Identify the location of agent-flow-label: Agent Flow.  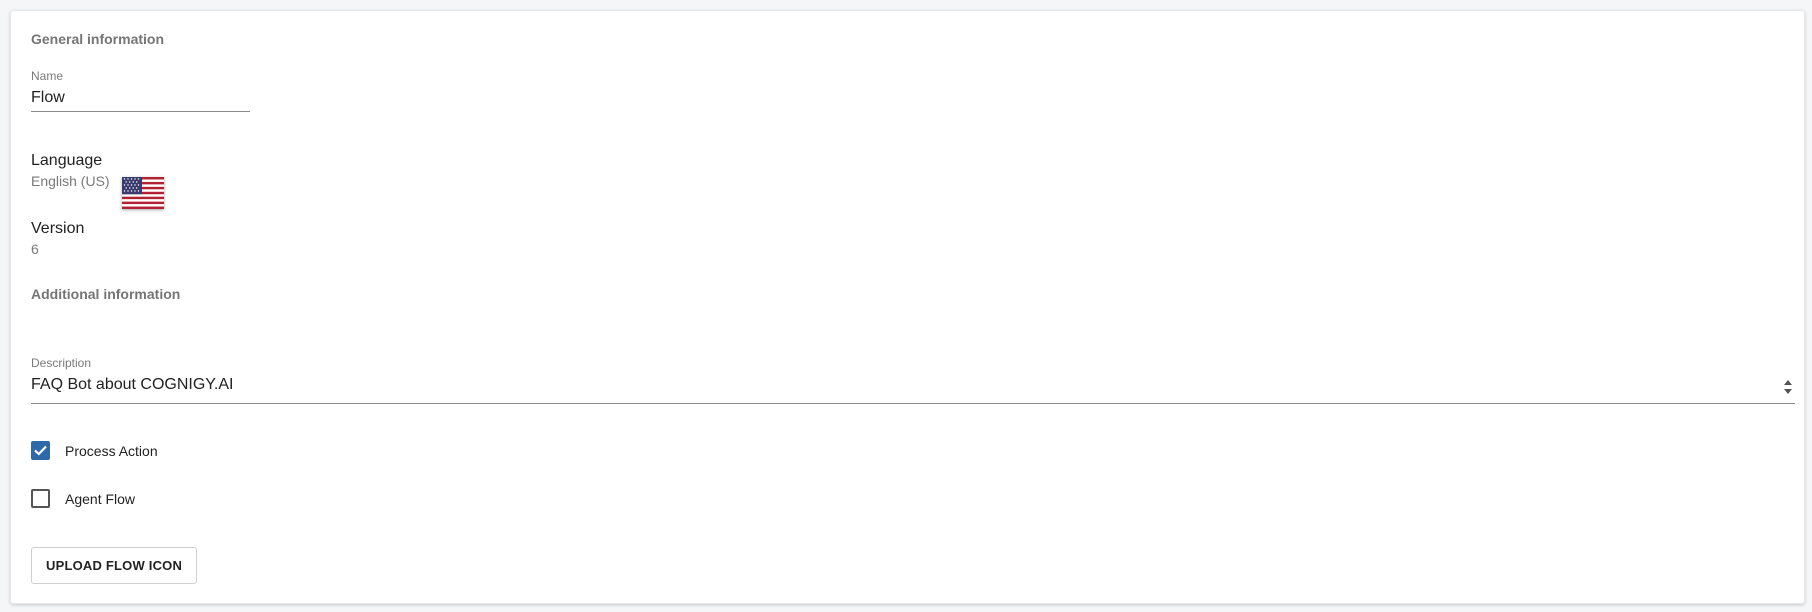
(100, 498).